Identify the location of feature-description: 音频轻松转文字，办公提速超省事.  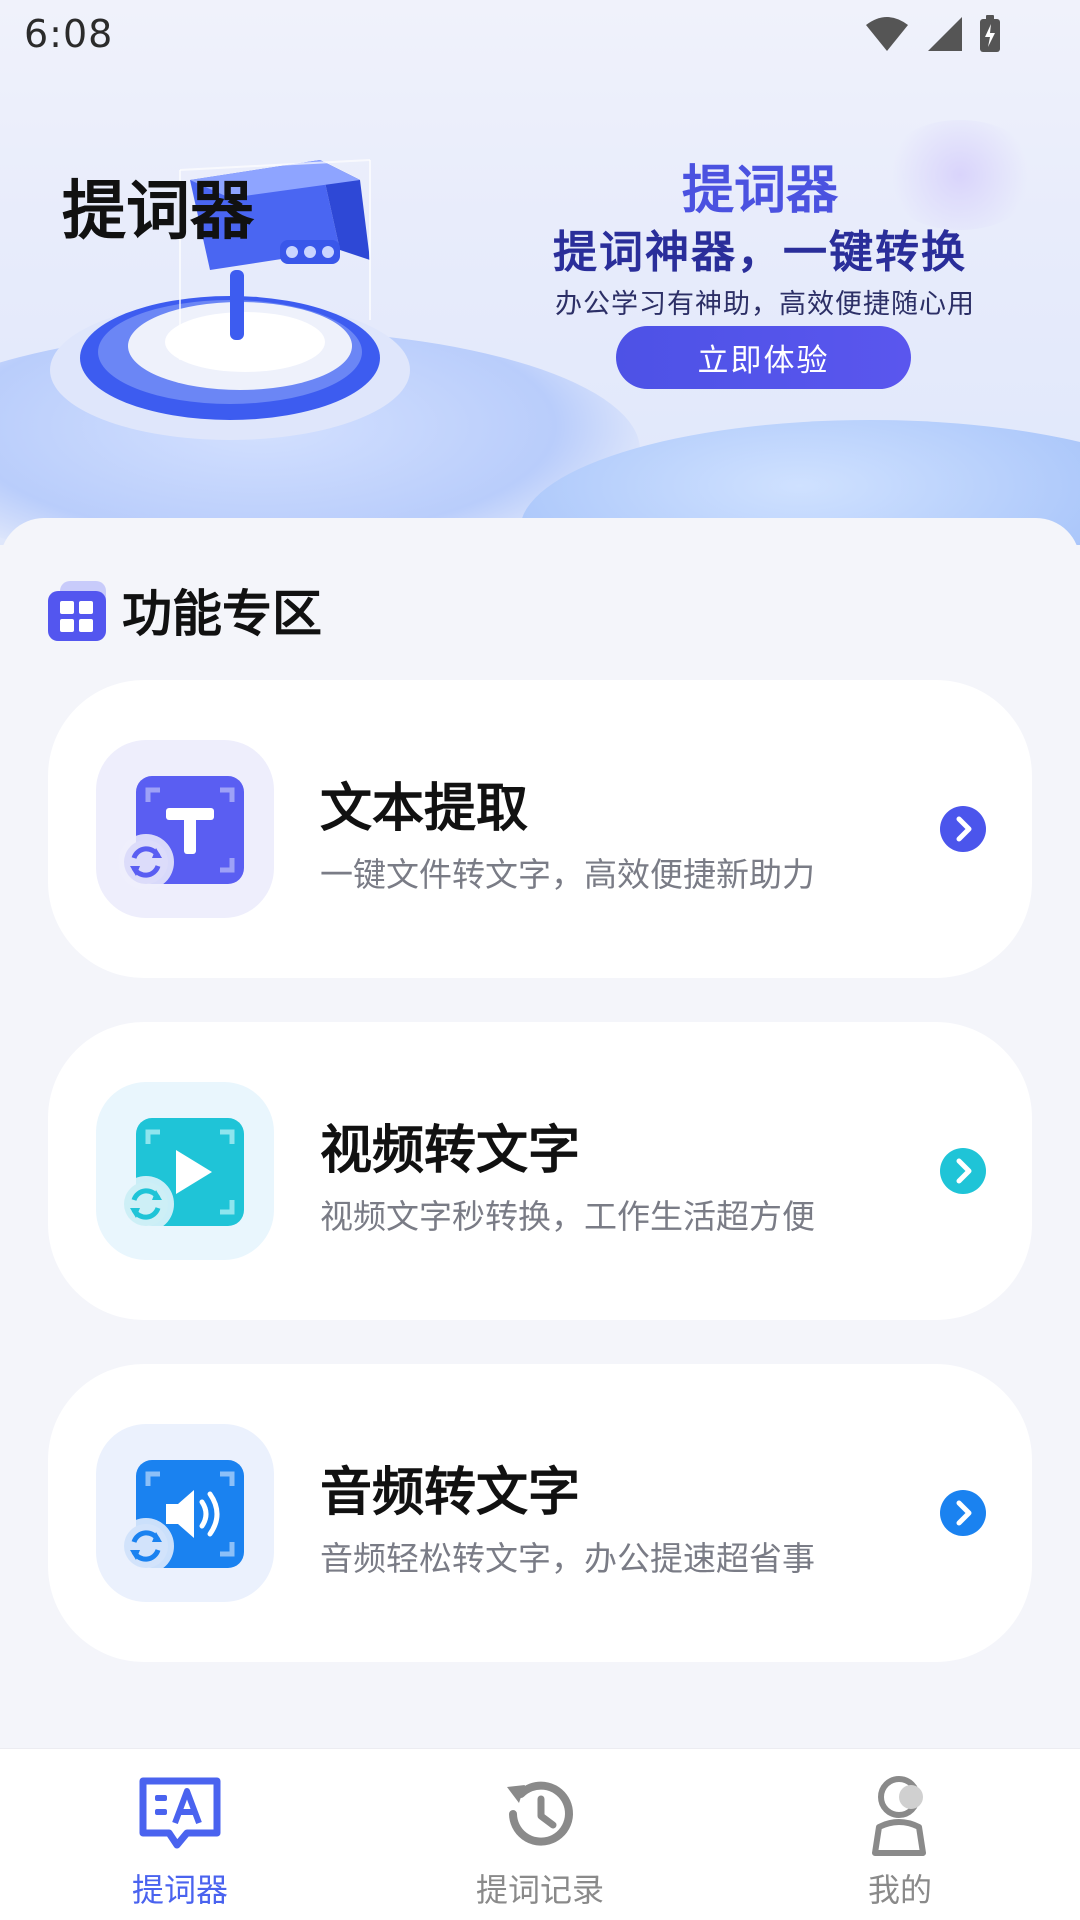
(567, 1558).